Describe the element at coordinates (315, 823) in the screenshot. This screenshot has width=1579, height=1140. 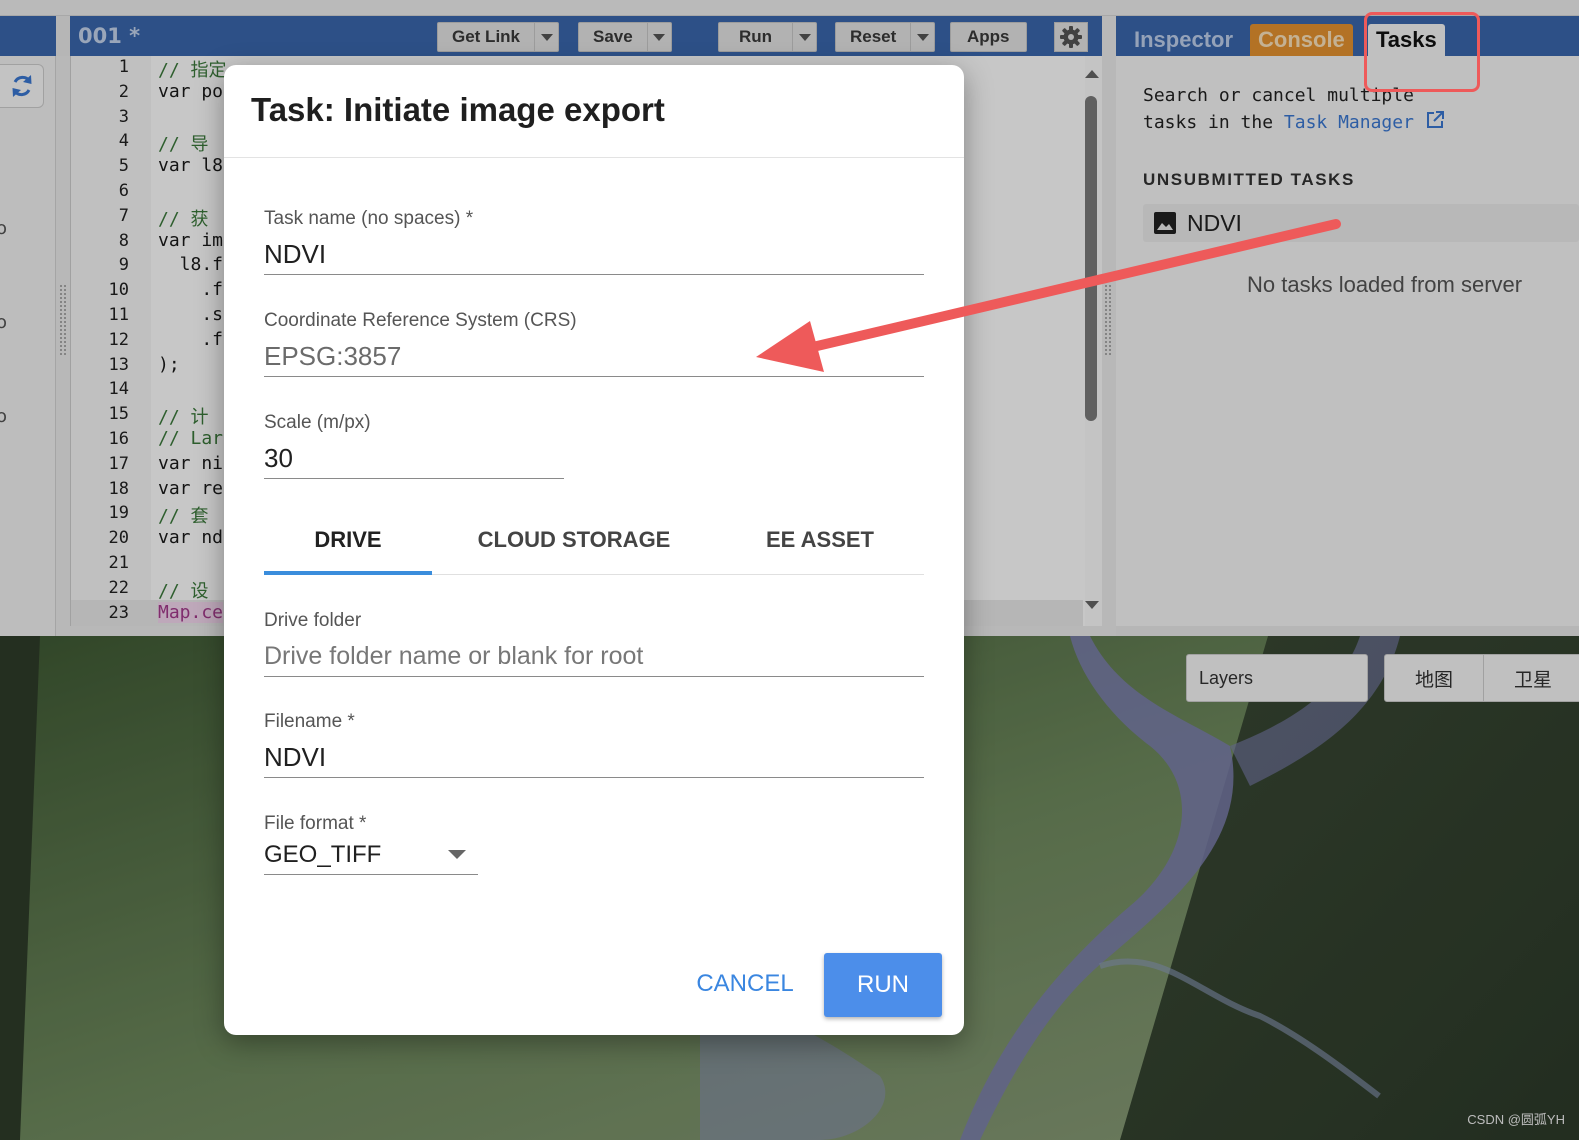
I see `file-format-label: File format *` at that location.